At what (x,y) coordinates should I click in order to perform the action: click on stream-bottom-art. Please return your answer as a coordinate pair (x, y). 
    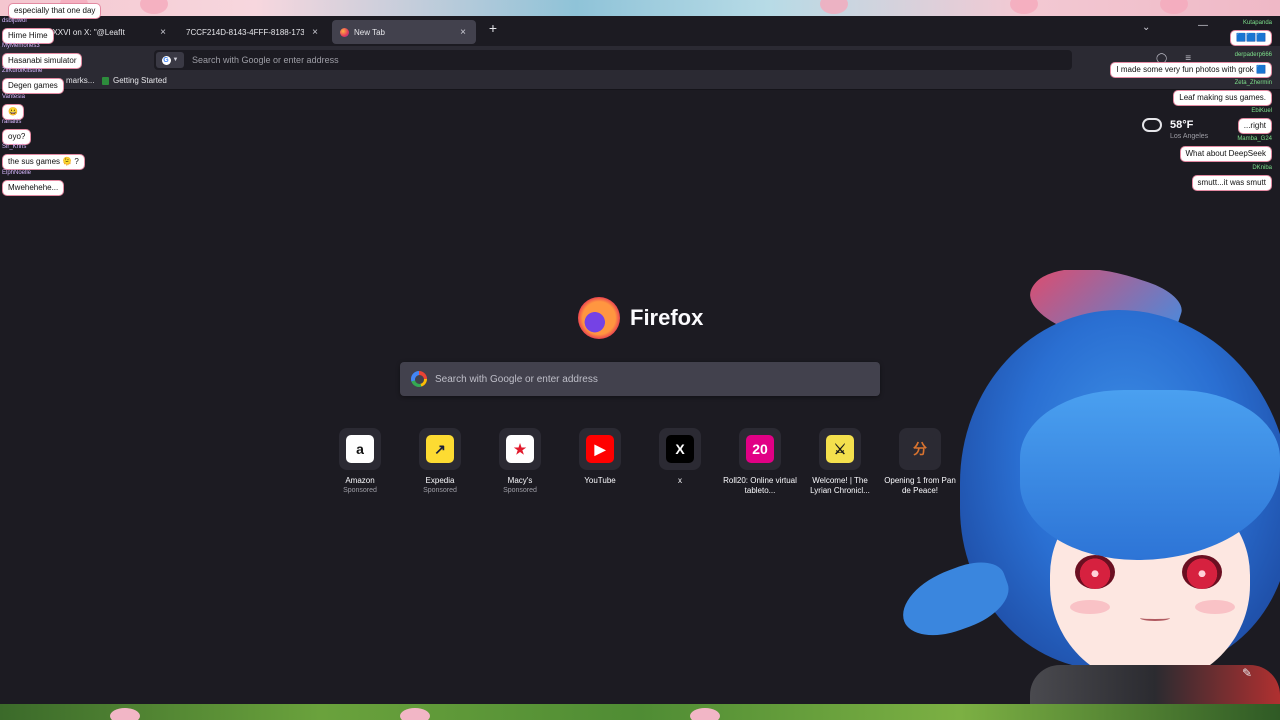
    Looking at the image, I should click on (640, 712).